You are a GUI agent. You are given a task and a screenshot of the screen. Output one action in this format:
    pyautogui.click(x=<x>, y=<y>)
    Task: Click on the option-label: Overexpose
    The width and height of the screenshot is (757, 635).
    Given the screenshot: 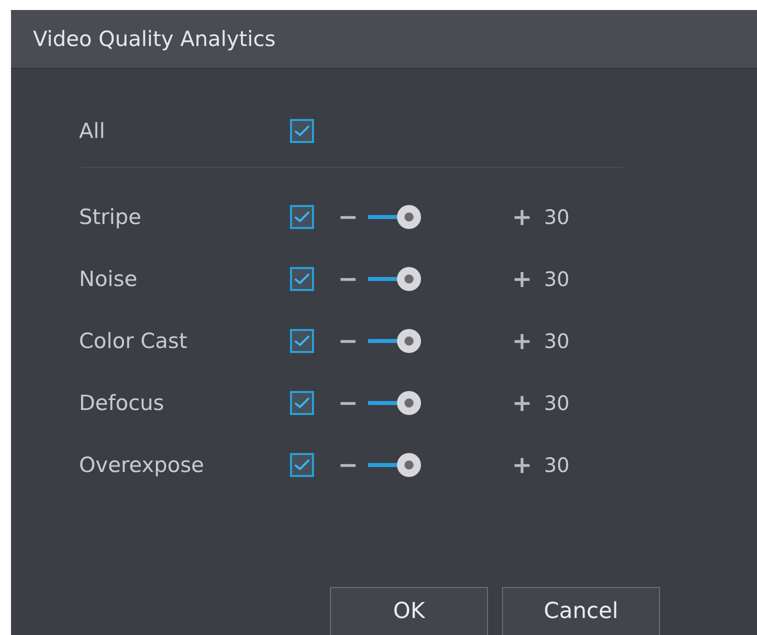 What is the action you would take?
    pyautogui.click(x=142, y=465)
    